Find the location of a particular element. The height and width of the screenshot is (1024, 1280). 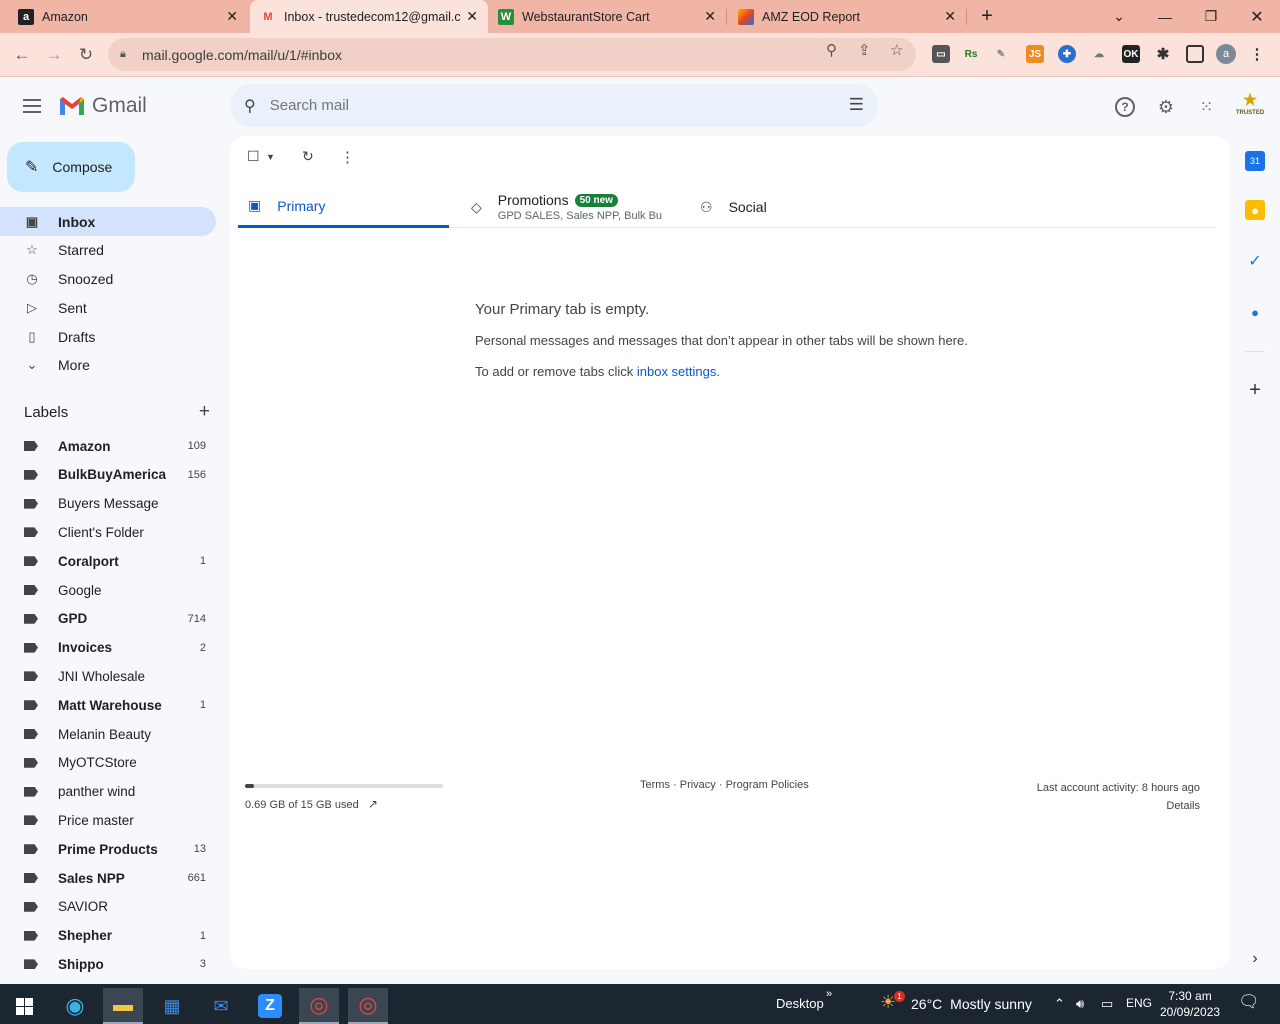

add-label-icon: + is located at coordinates (204, 411).